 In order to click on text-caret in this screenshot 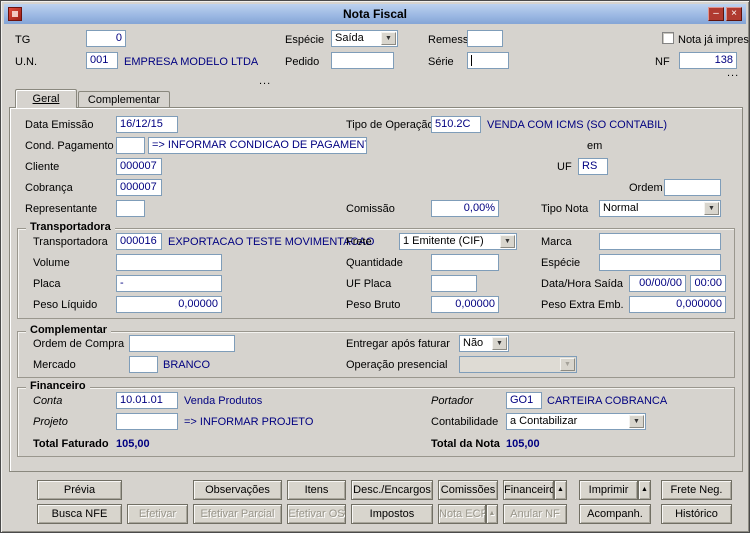, I will do `click(471, 60)`.